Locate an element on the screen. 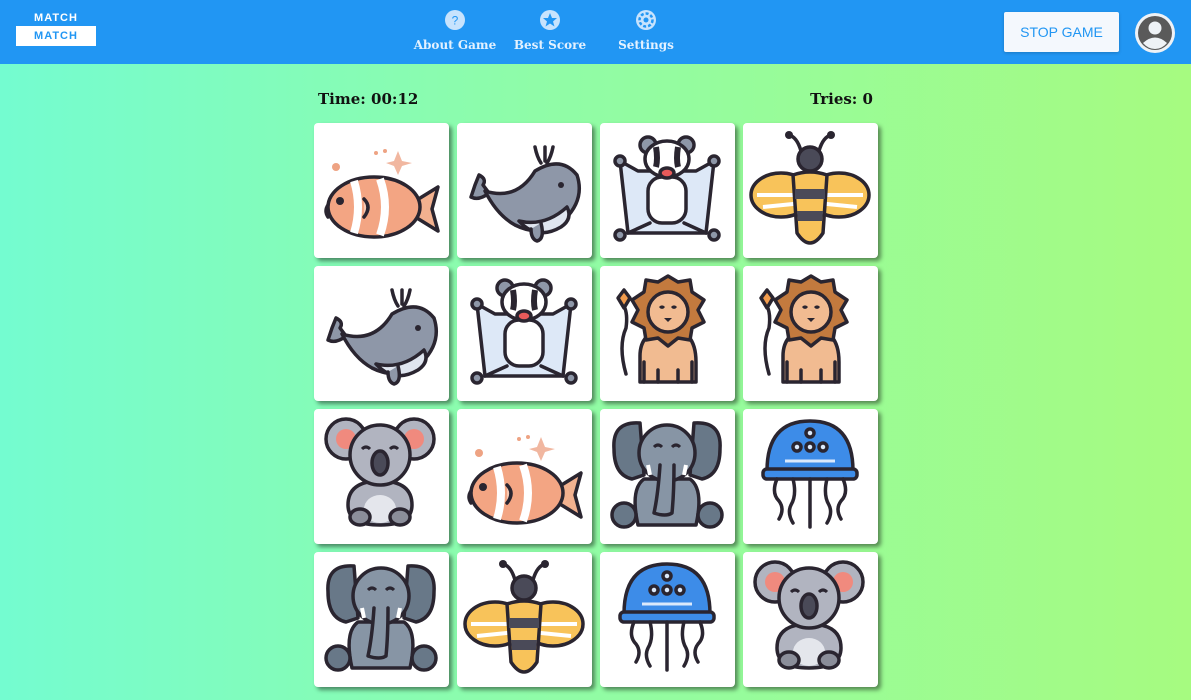  logo-bottom-text: MATCH is located at coordinates (56, 36).